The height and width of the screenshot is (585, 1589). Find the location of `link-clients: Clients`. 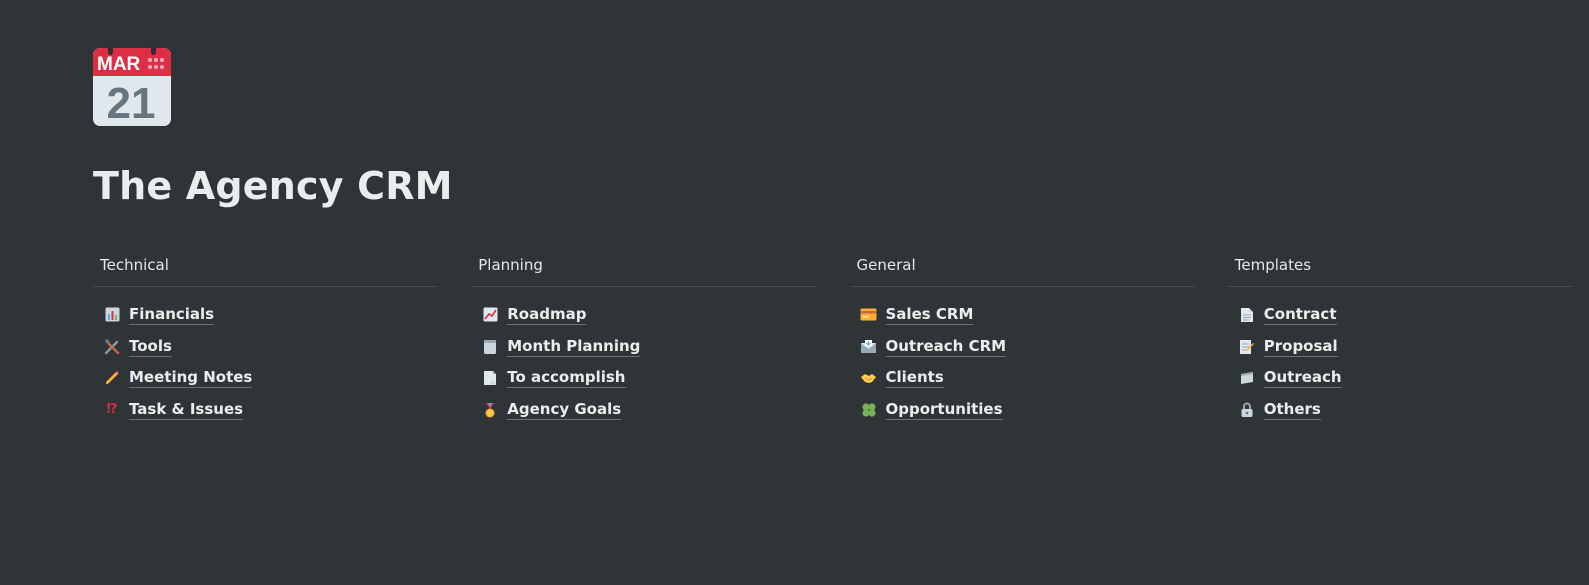

link-clients: Clients is located at coordinates (1027, 378).